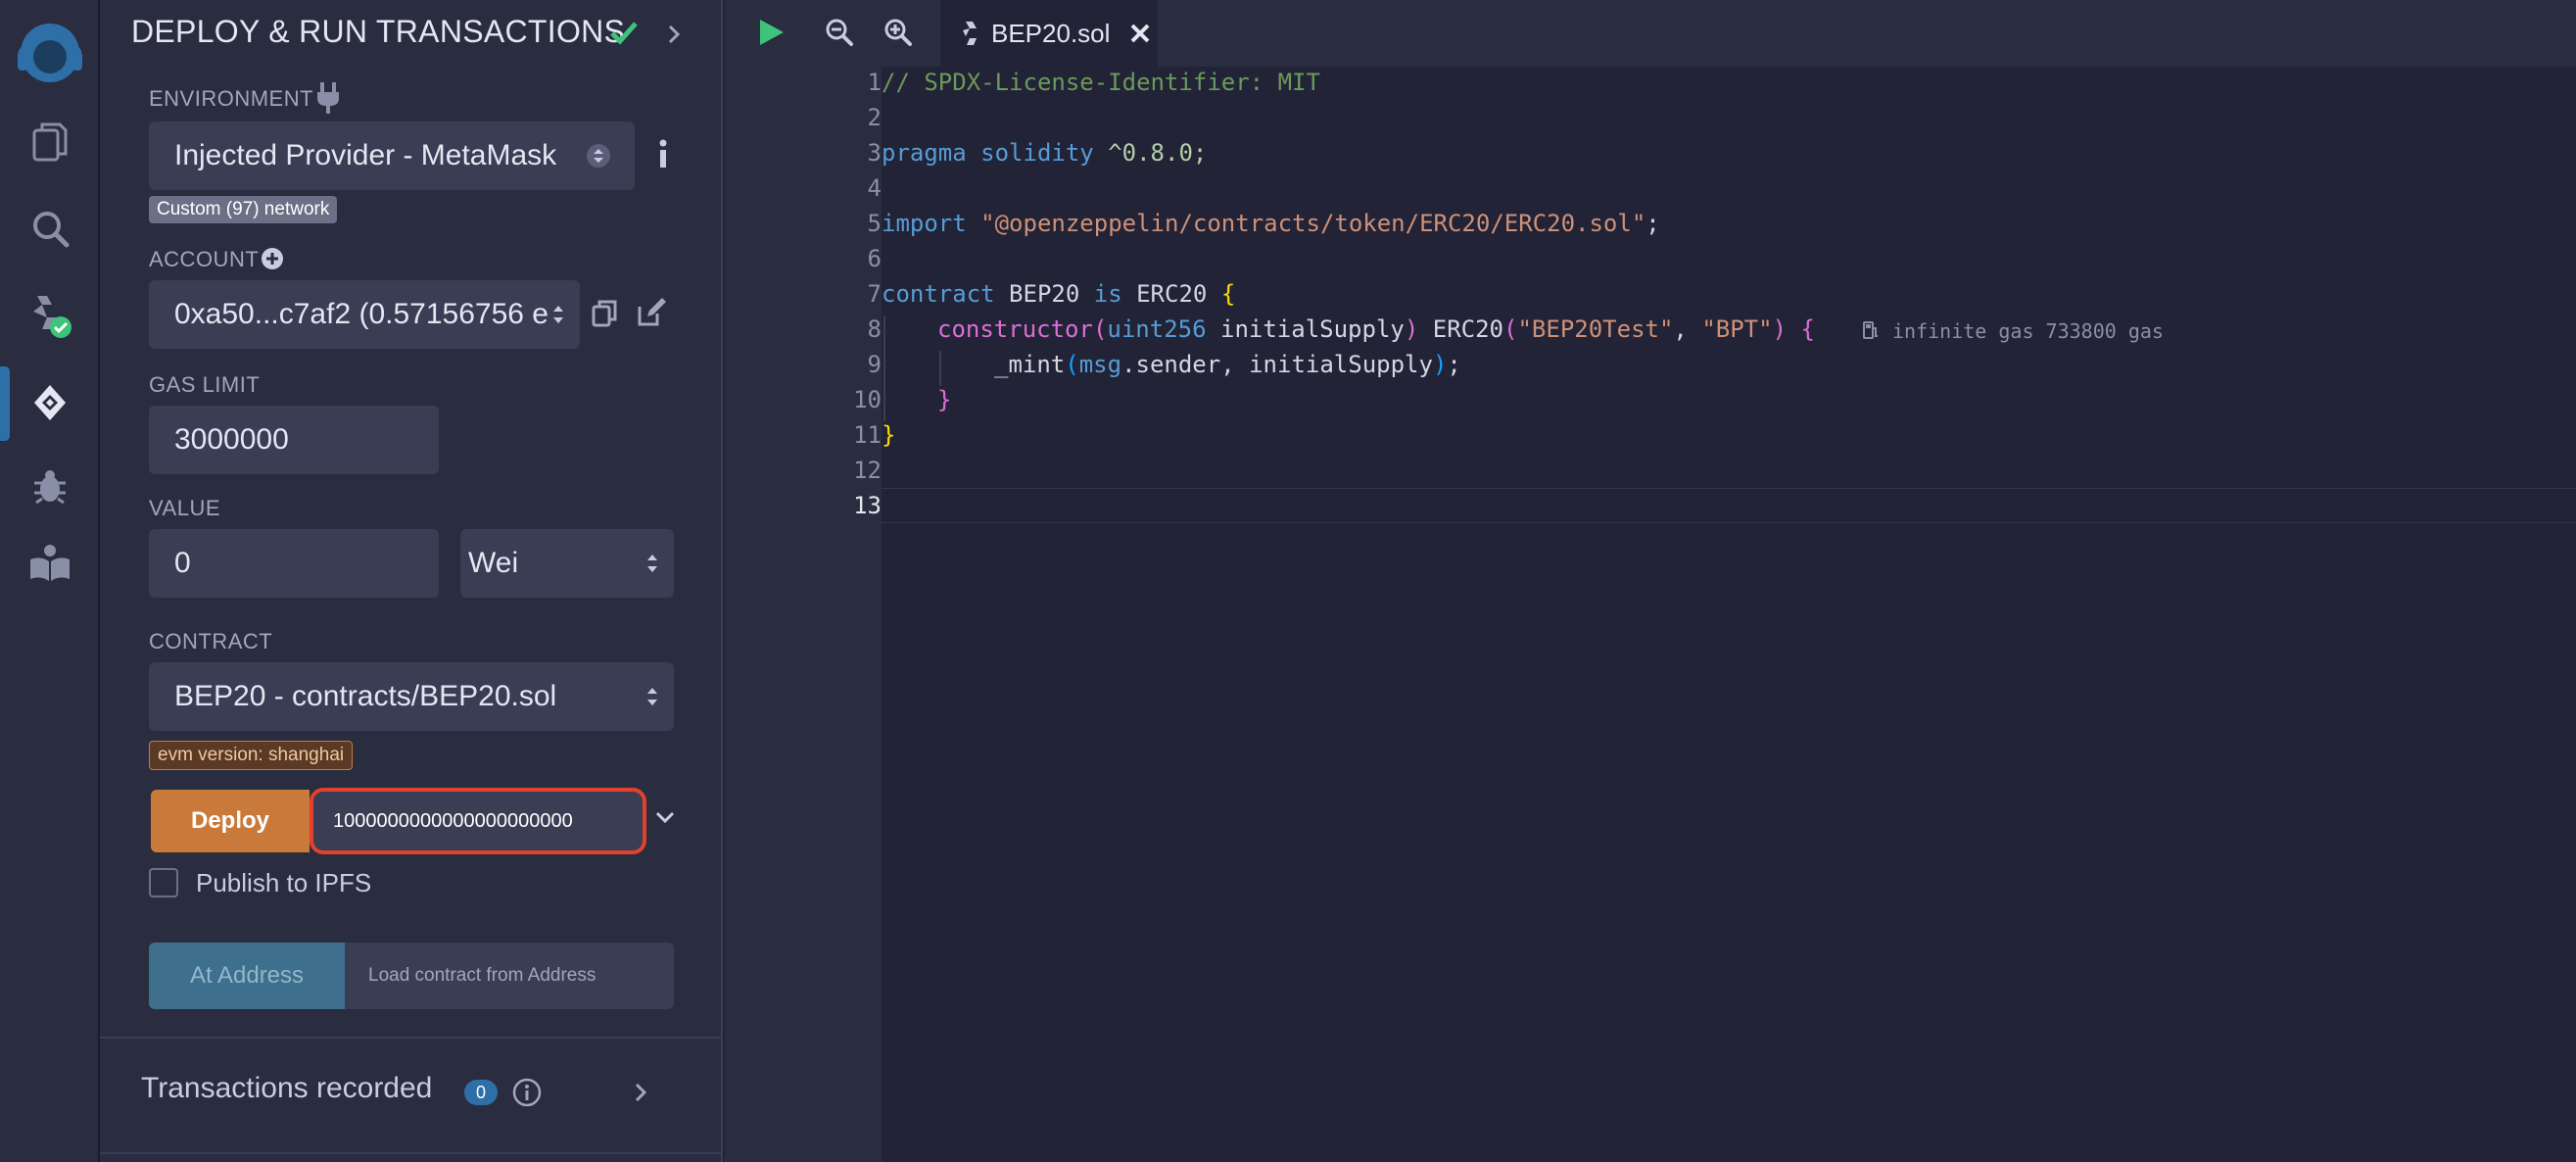 The width and height of the screenshot is (2576, 1162). What do you see at coordinates (605, 313) in the screenshot?
I see `copy-icon` at bounding box center [605, 313].